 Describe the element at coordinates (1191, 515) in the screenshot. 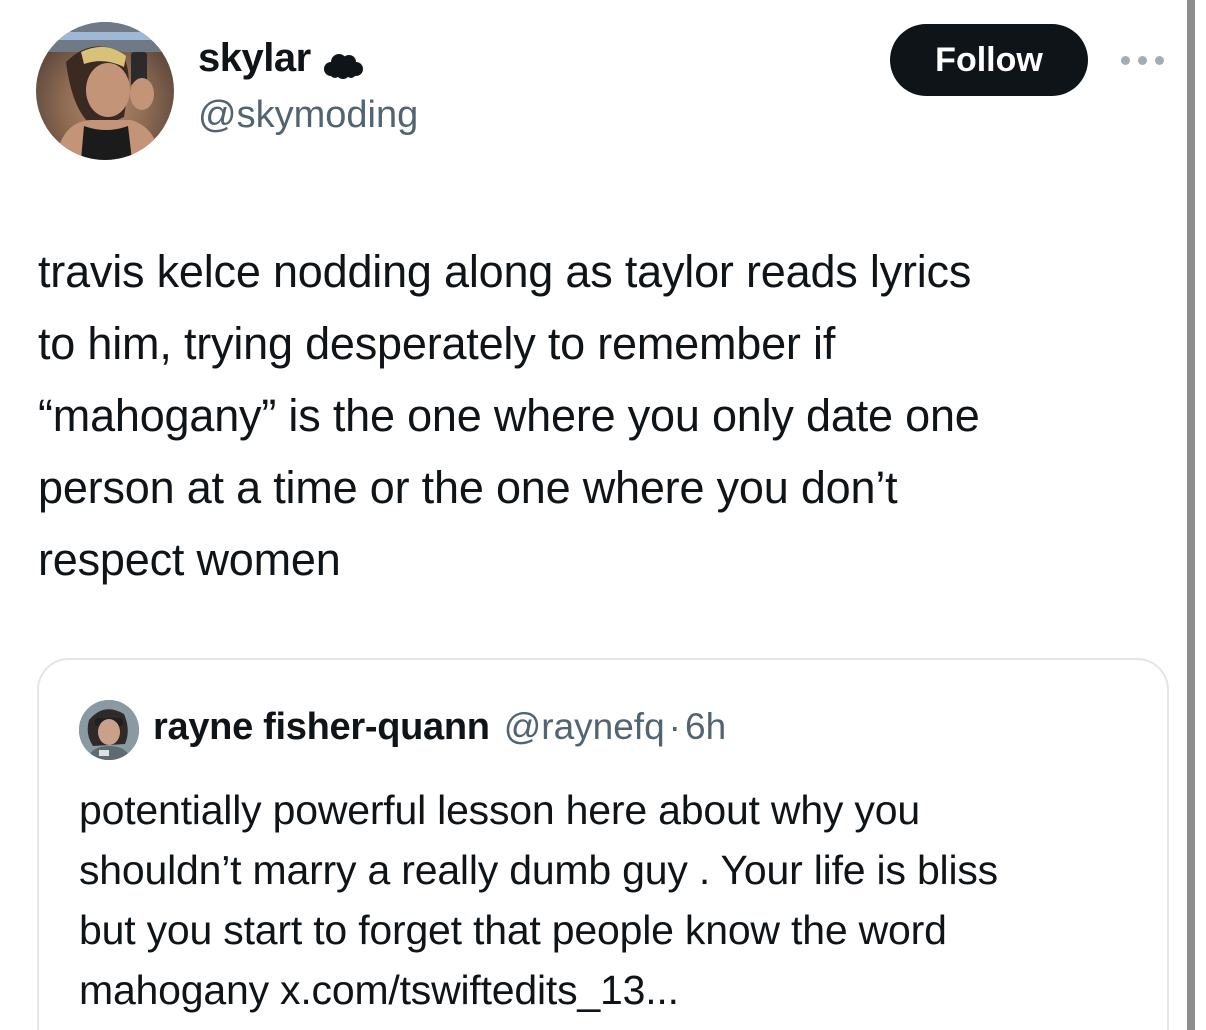

I see `scrollbar` at that location.